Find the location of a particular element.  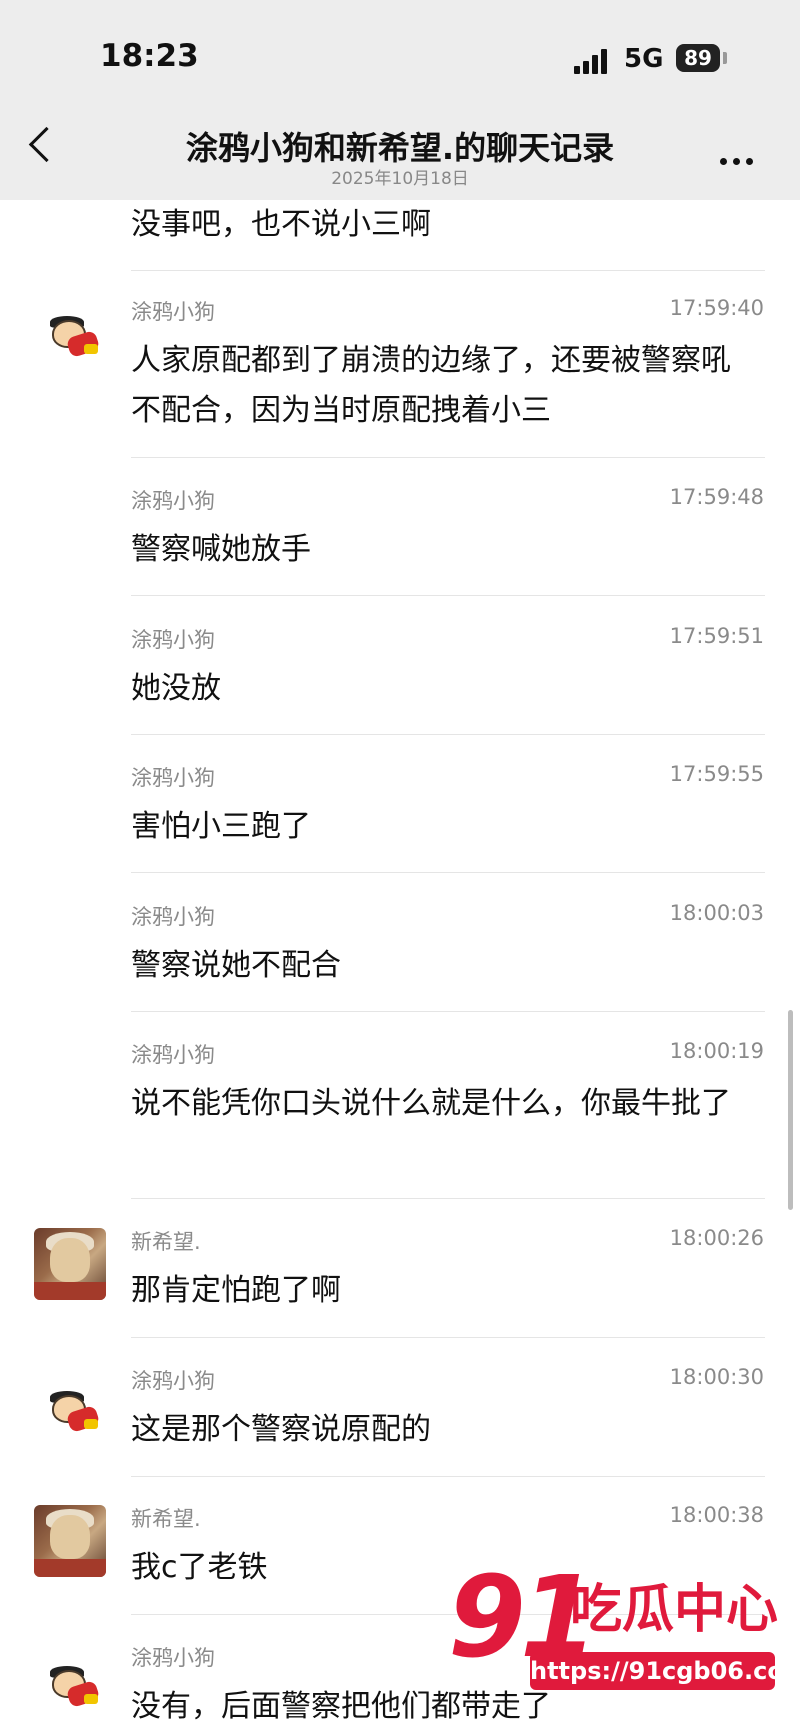

message-time: 18:00:19 is located at coordinates (716, 1051).